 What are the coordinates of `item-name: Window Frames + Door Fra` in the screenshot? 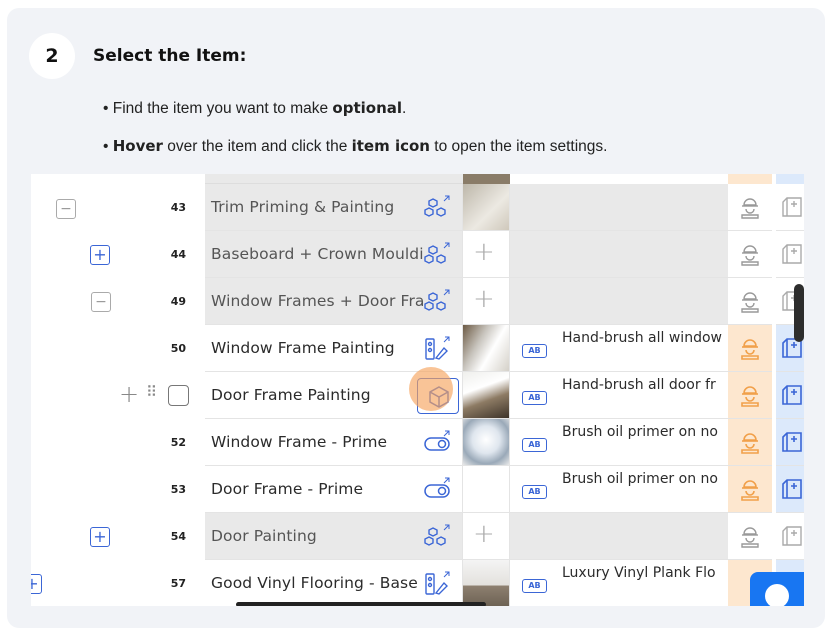 It's located at (318, 301).